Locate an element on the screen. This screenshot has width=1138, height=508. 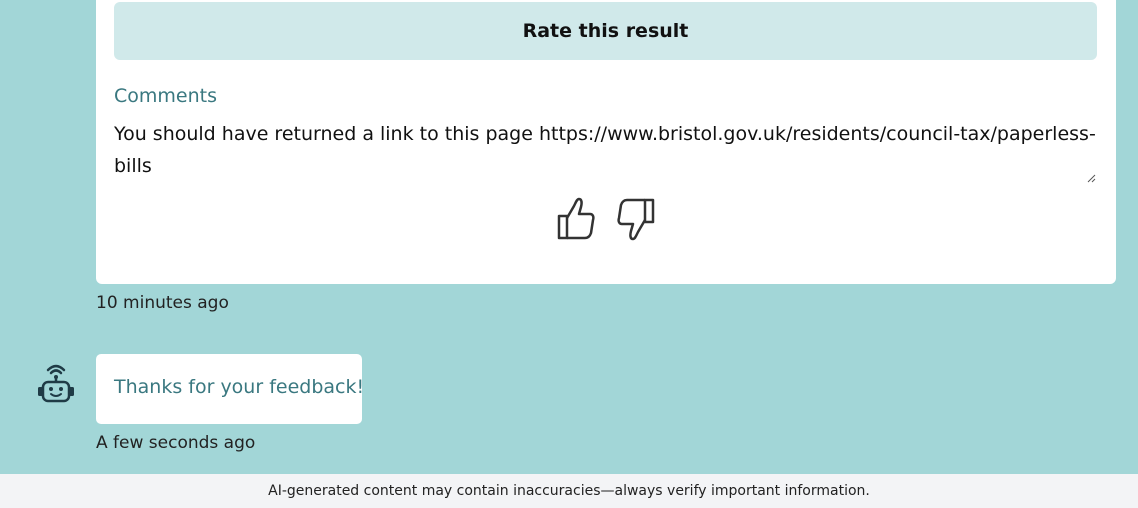
robot-icon is located at coordinates (56, 383).